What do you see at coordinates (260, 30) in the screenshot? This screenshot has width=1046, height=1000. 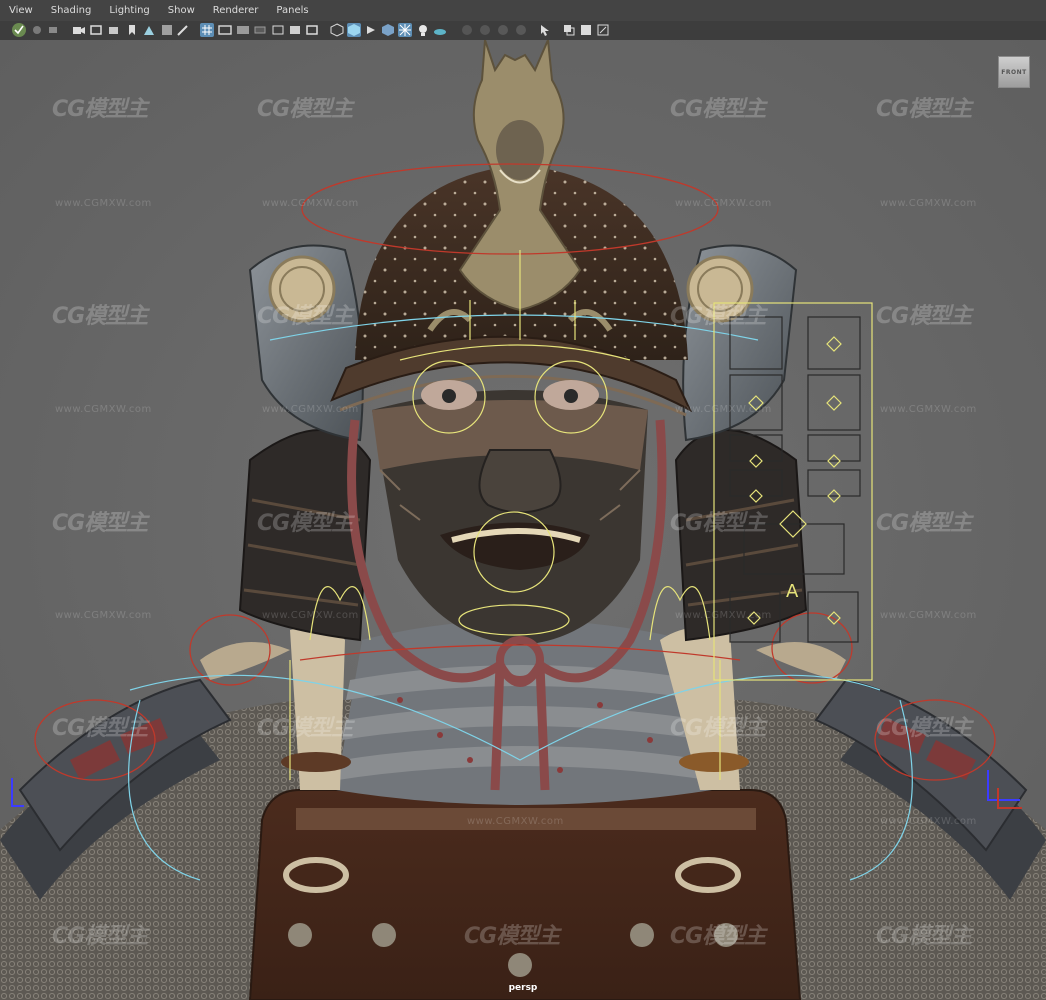 I see `gate-mask-icon` at bounding box center [260, 30].